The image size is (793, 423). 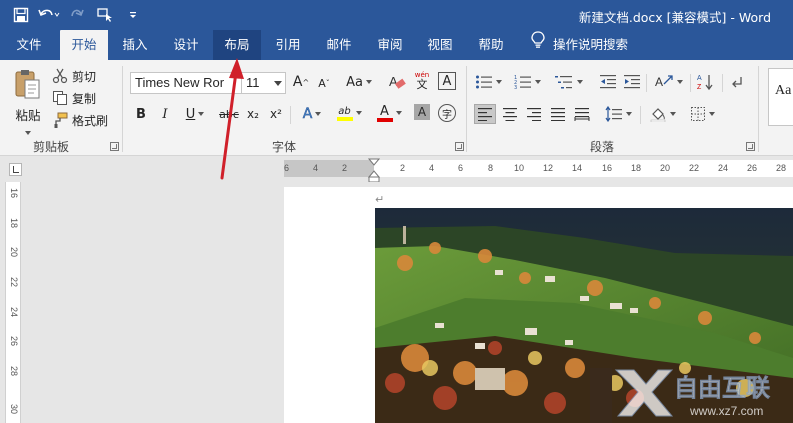 I want to click on save-icon, so click(x=21, y=15).